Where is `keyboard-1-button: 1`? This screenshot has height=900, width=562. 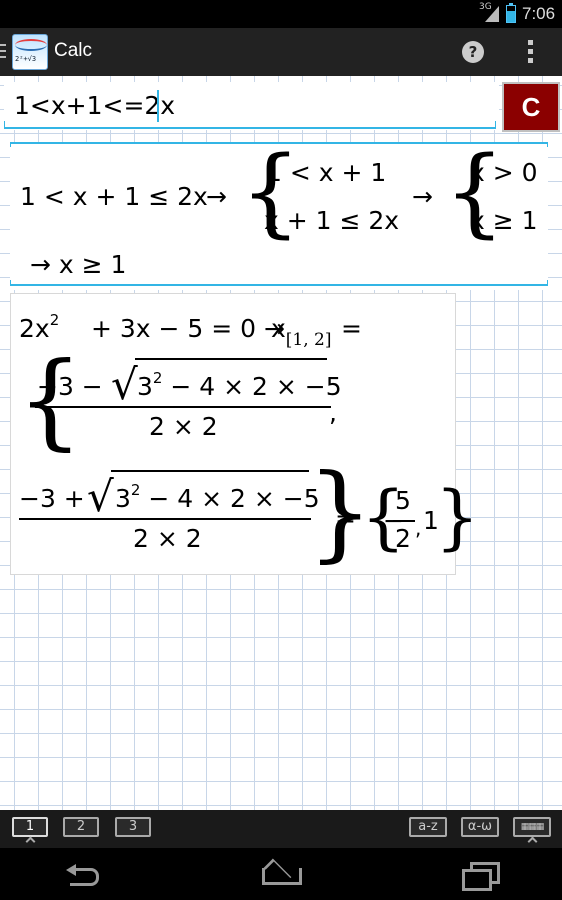 keyboard-1-button: 1 is located at coordinates (30, 827).